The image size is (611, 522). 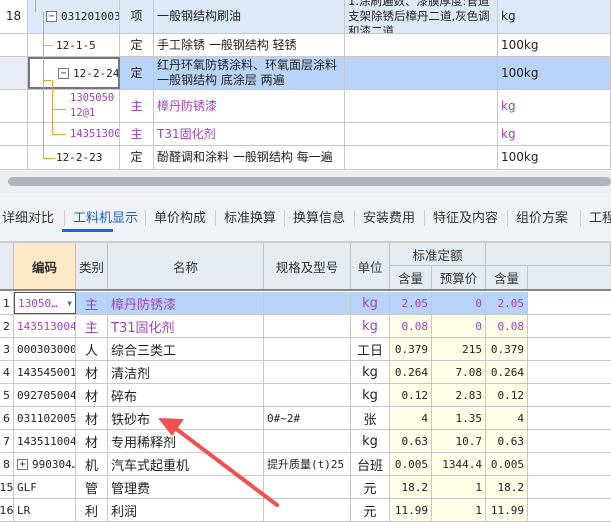 I want to click on cell-code: GLF, so click(x=45, y=487).